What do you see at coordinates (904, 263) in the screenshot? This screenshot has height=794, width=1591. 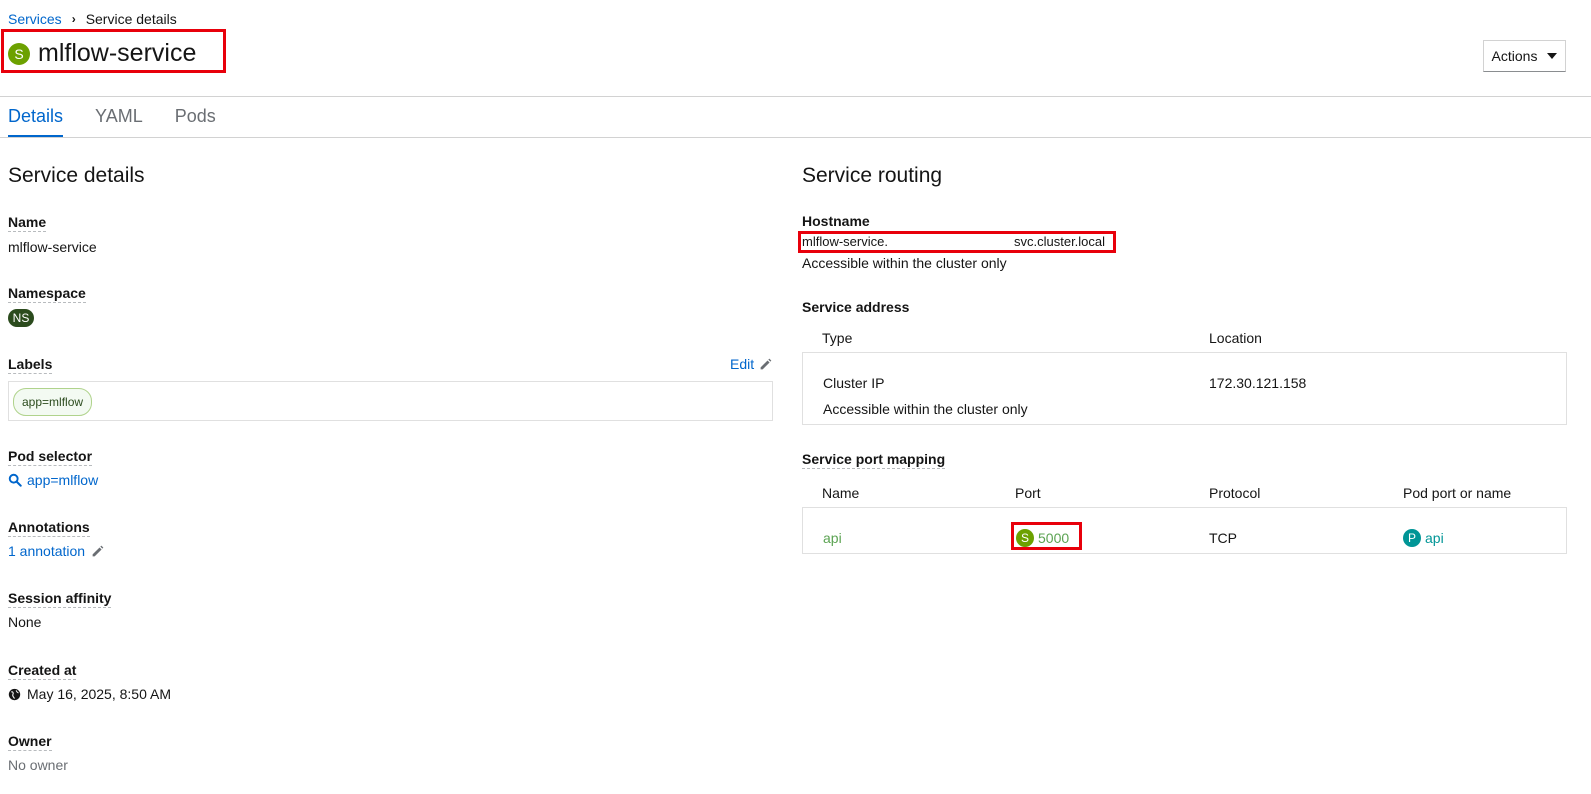 I see `hostname-note: Accessible within the cluster only` at bounding box center [904, 263].